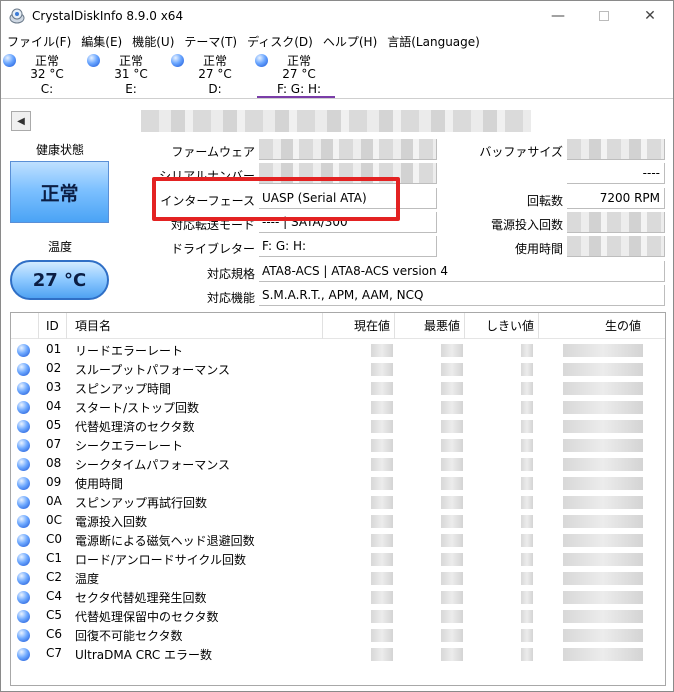 The width and height of the screenshot is (674, 692). I want to click on drive-tab-fgh: 正常 27 °C F: G: H:, so click(295, 74).